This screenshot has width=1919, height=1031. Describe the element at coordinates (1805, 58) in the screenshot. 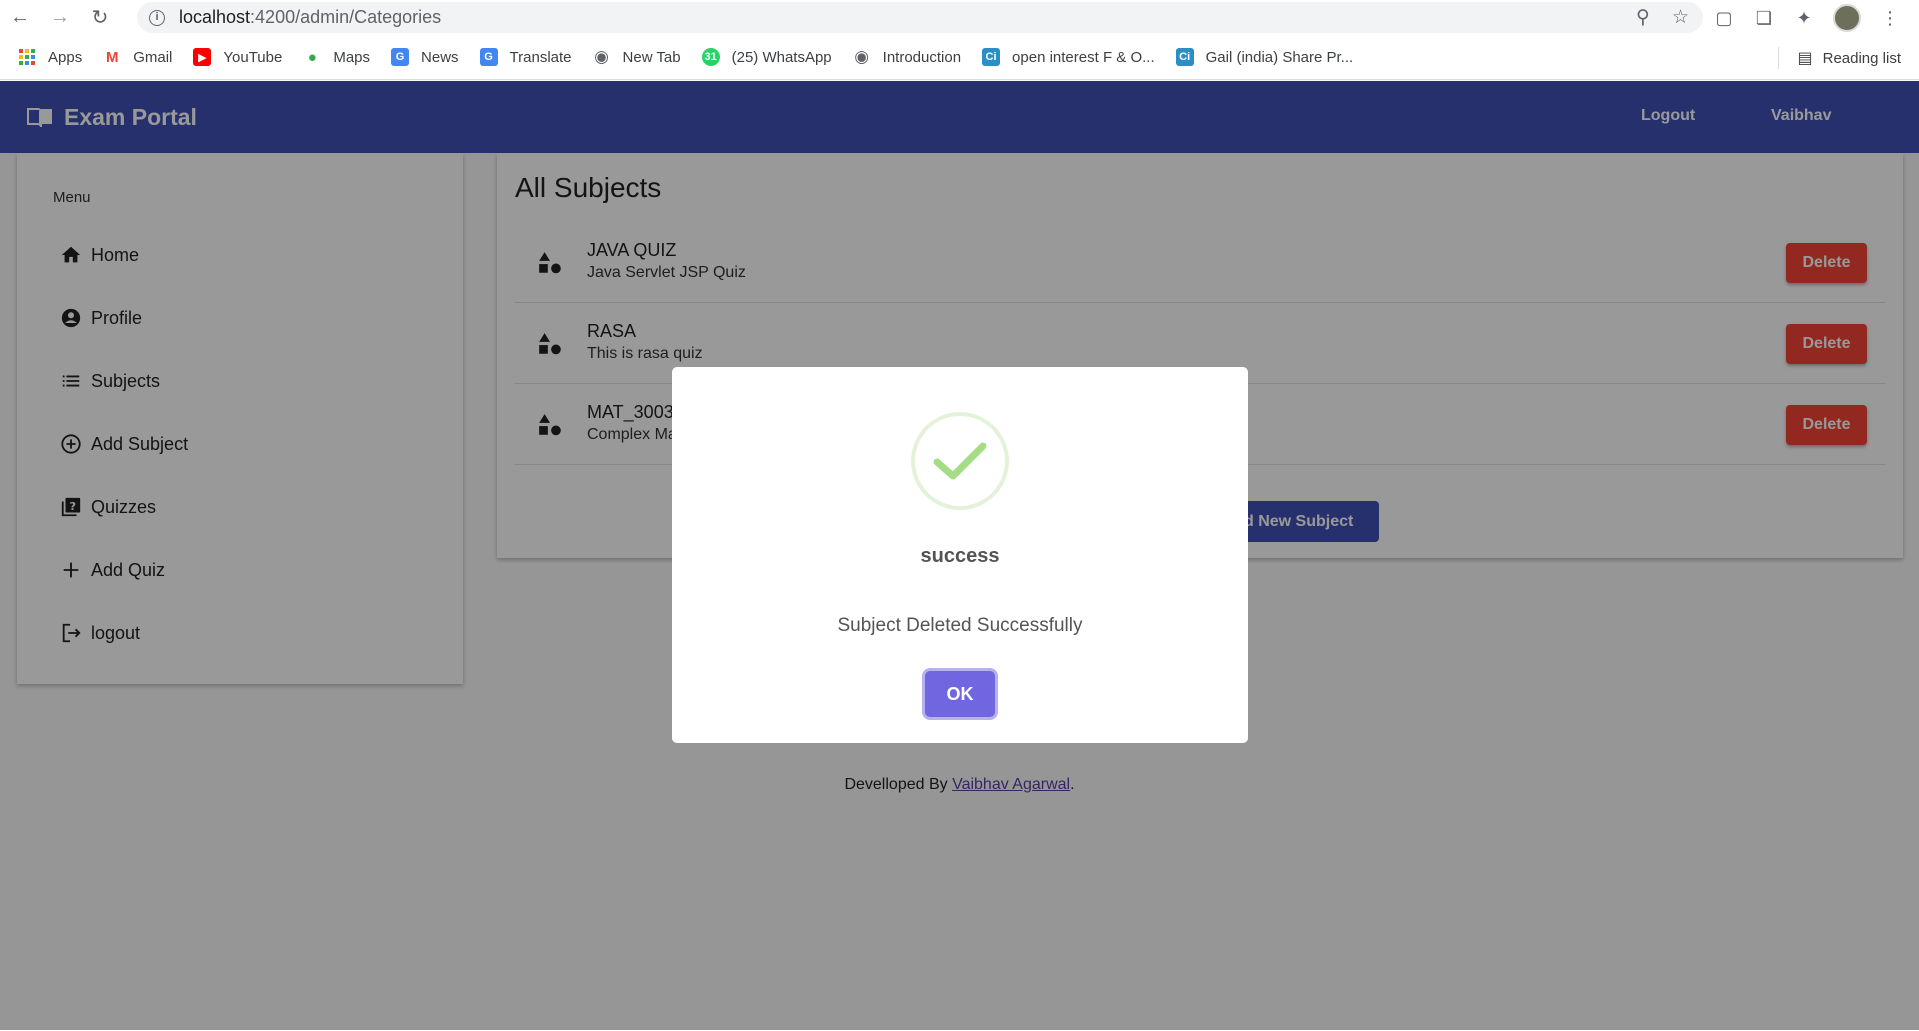

I see `reading-list-icon: ▤` at that location.